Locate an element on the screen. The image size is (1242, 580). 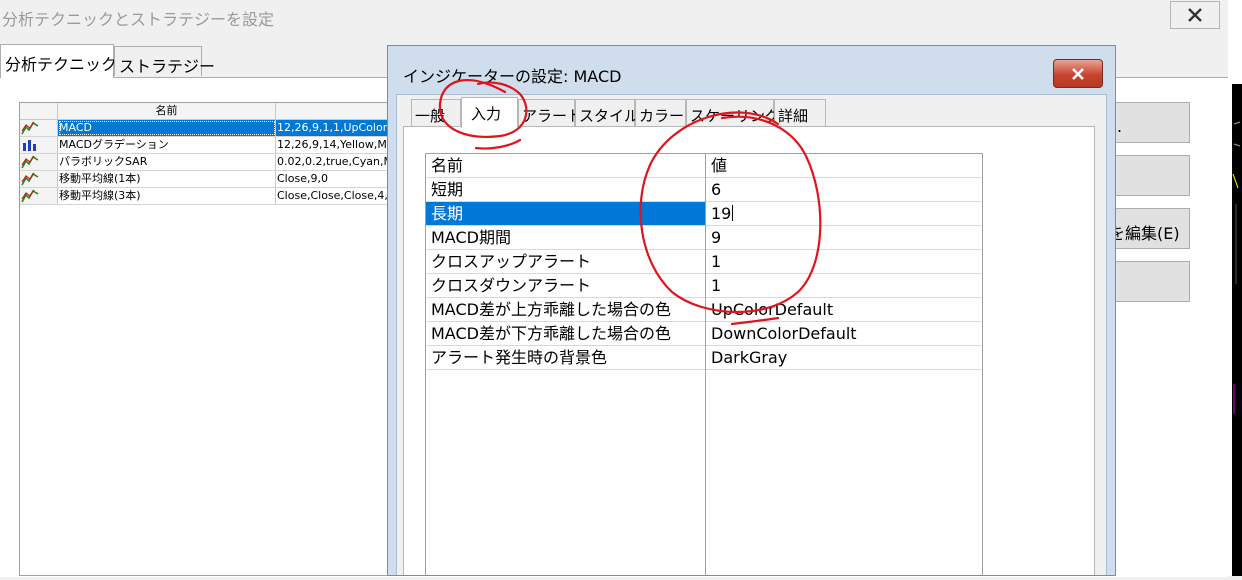
list-header-name: 名前 is located at coordinates (167, 111).